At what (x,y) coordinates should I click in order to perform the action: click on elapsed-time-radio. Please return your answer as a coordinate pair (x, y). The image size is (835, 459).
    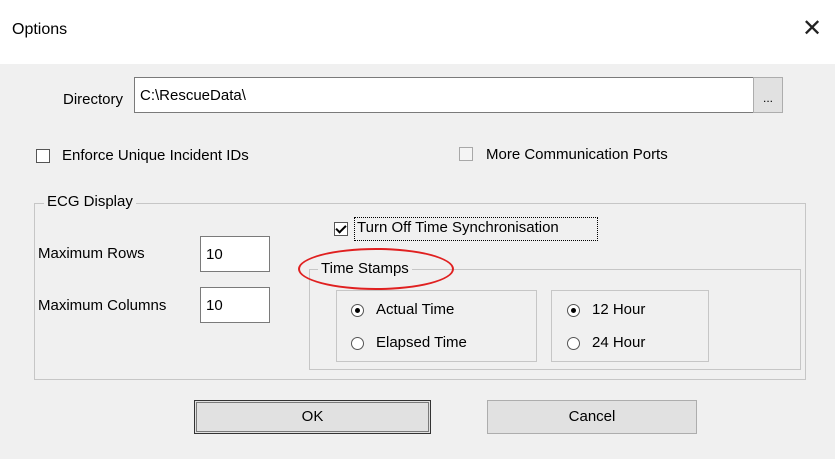
    Looking at the image, I should click on (357, 343).